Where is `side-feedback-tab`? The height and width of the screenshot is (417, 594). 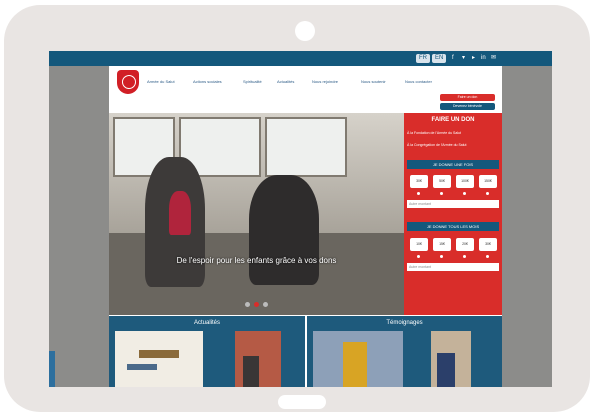 side-feedback-tab is located at coordinates (52, 369).